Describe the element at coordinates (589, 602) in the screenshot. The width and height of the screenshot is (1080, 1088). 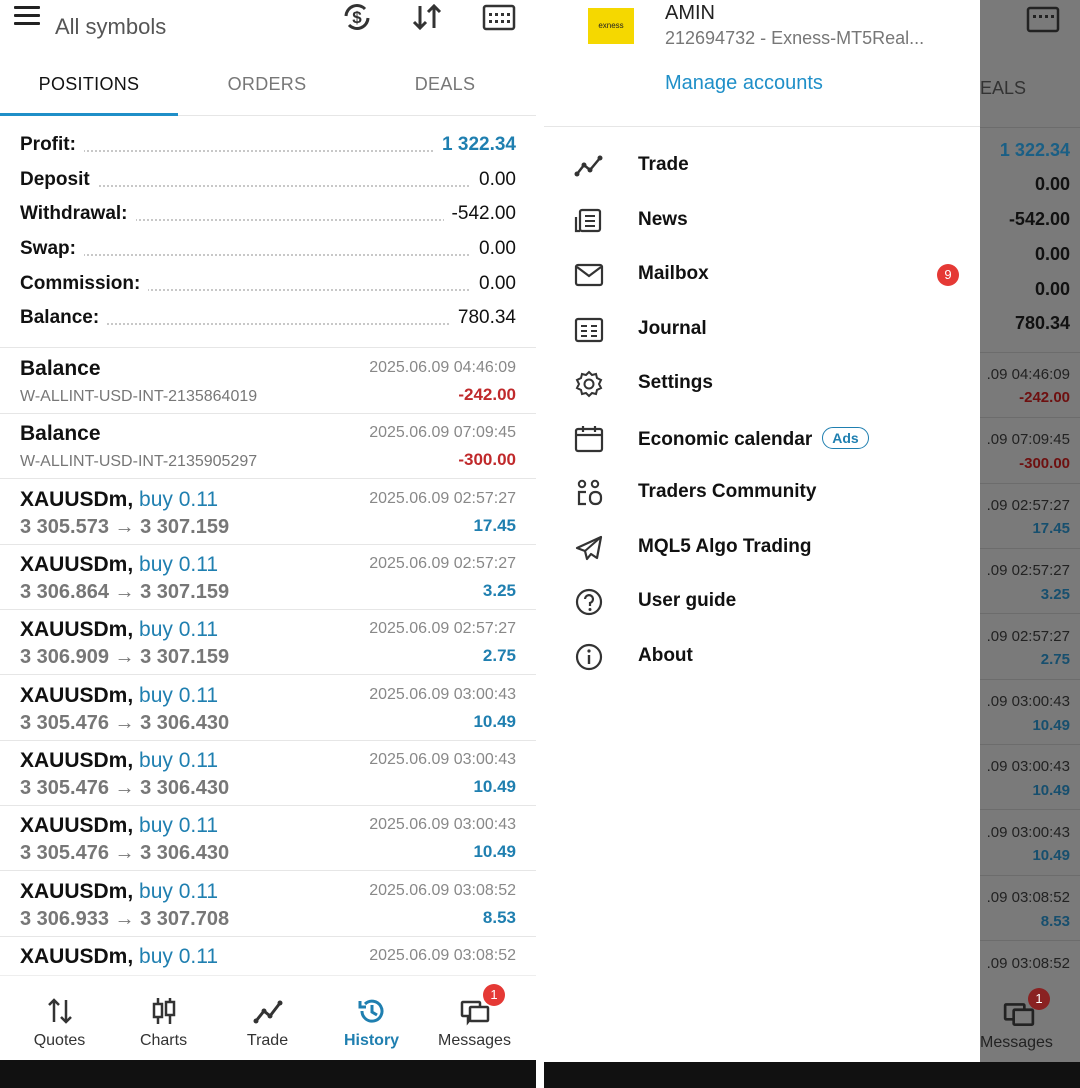
I see `help-icon` at that location.